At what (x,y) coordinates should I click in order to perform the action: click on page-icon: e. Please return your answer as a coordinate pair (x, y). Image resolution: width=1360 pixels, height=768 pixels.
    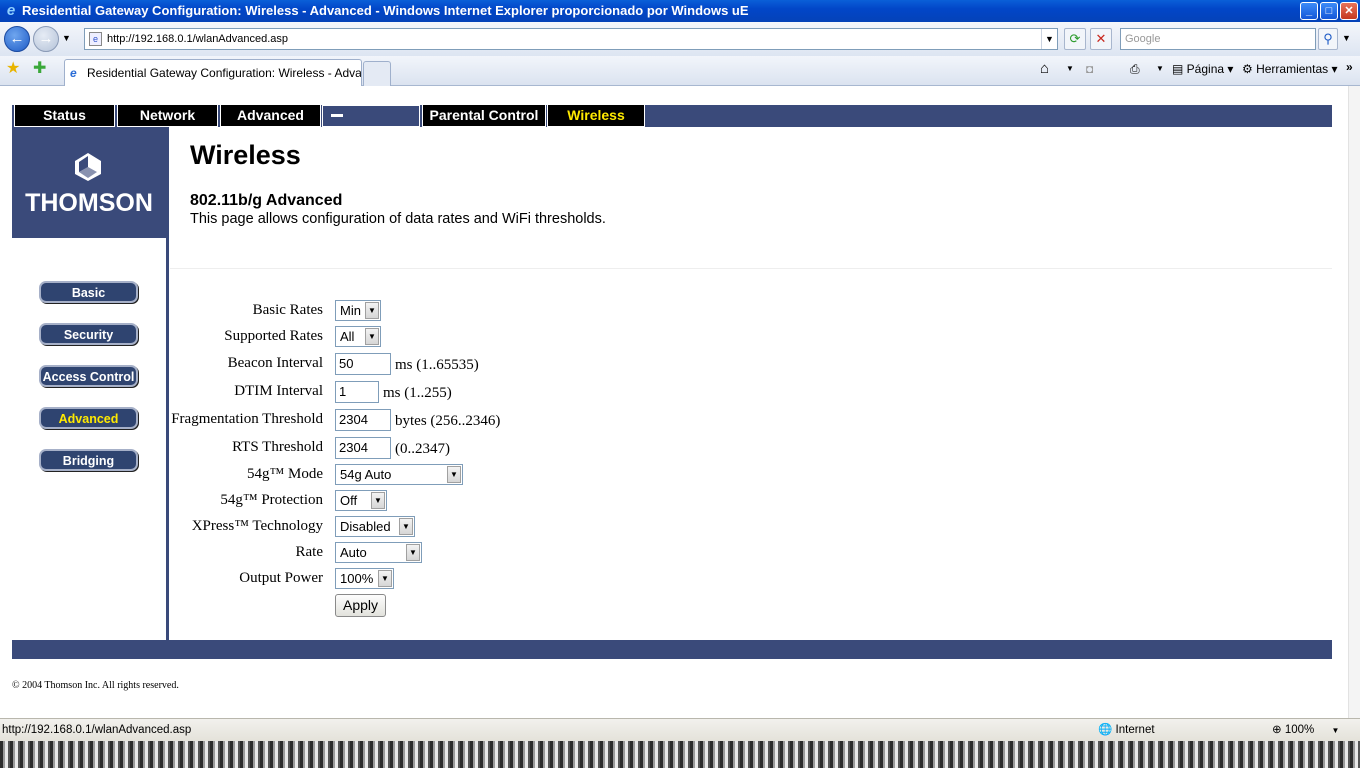
    Looking at the image, I should click on (95, 39).